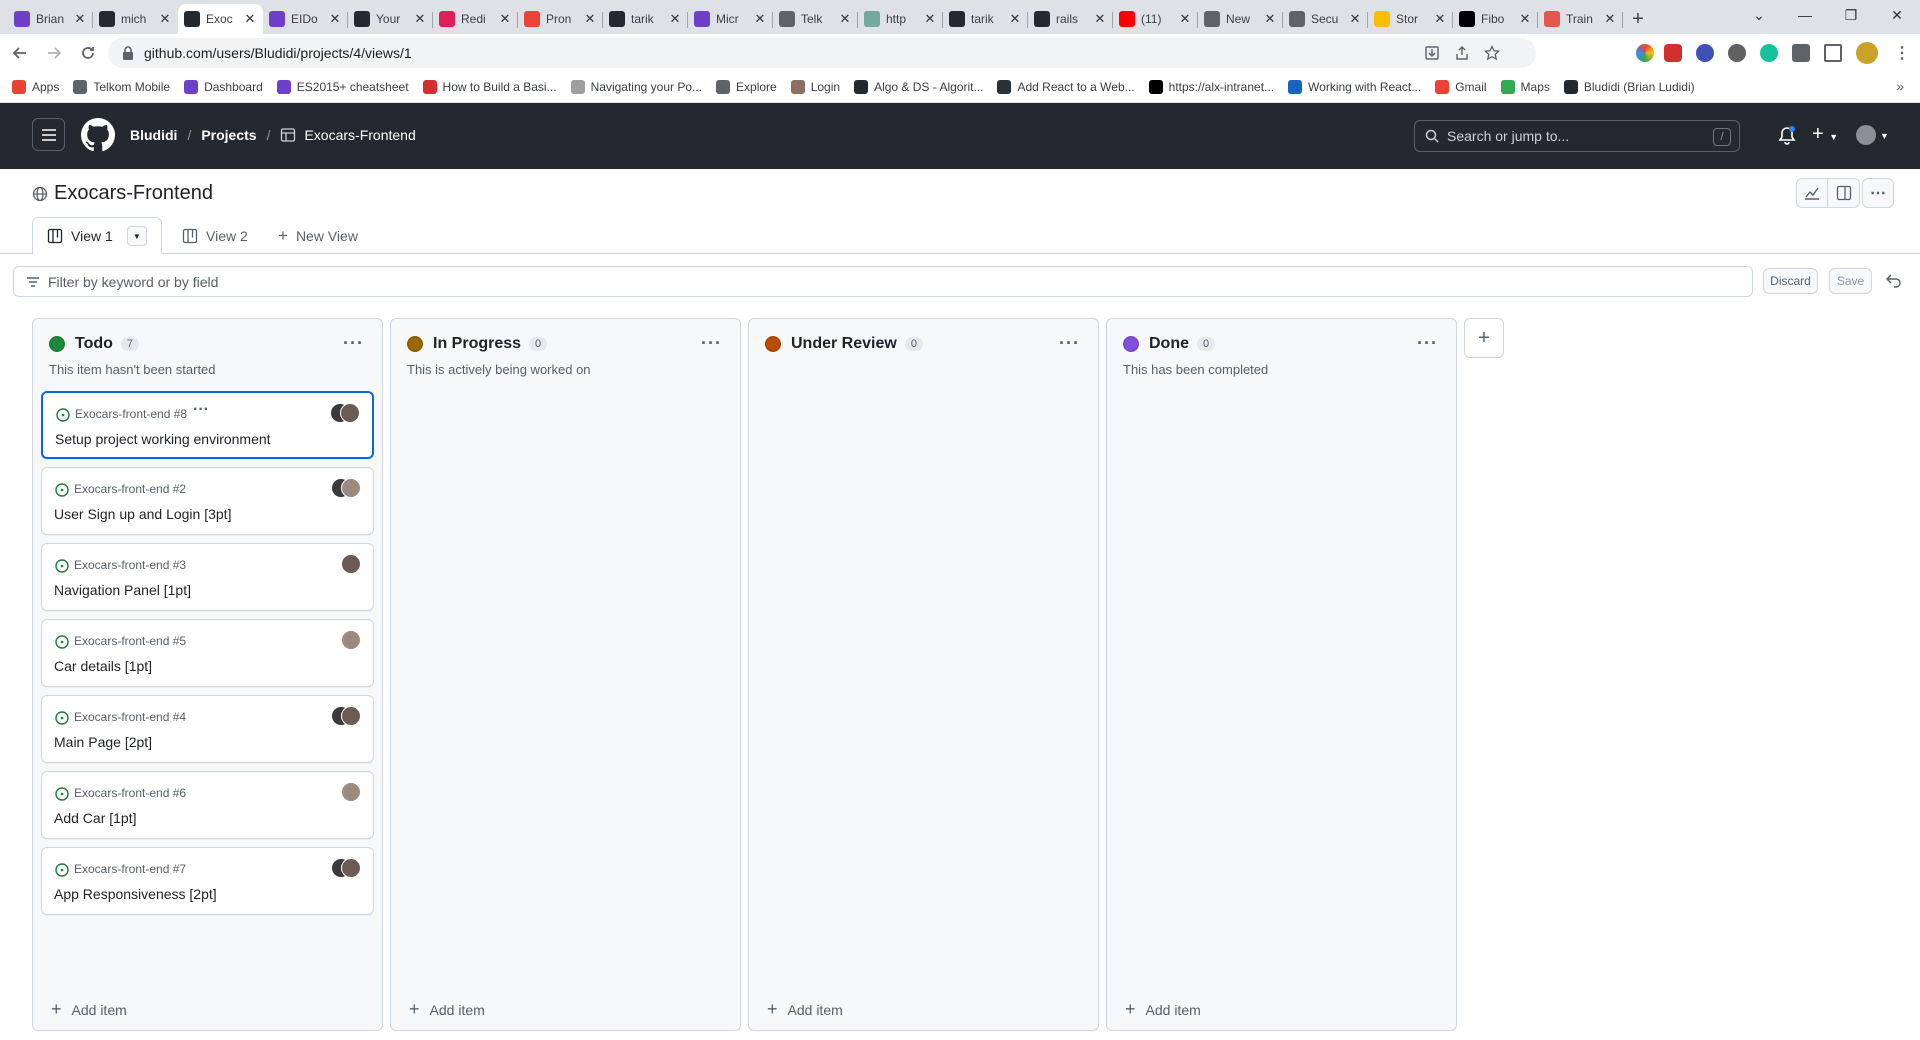 The width and height of the screenshot is (1920, 1040). Describe the element at coordinates (1866, 135) in the screenshot. I see `user-avatar` at that location.